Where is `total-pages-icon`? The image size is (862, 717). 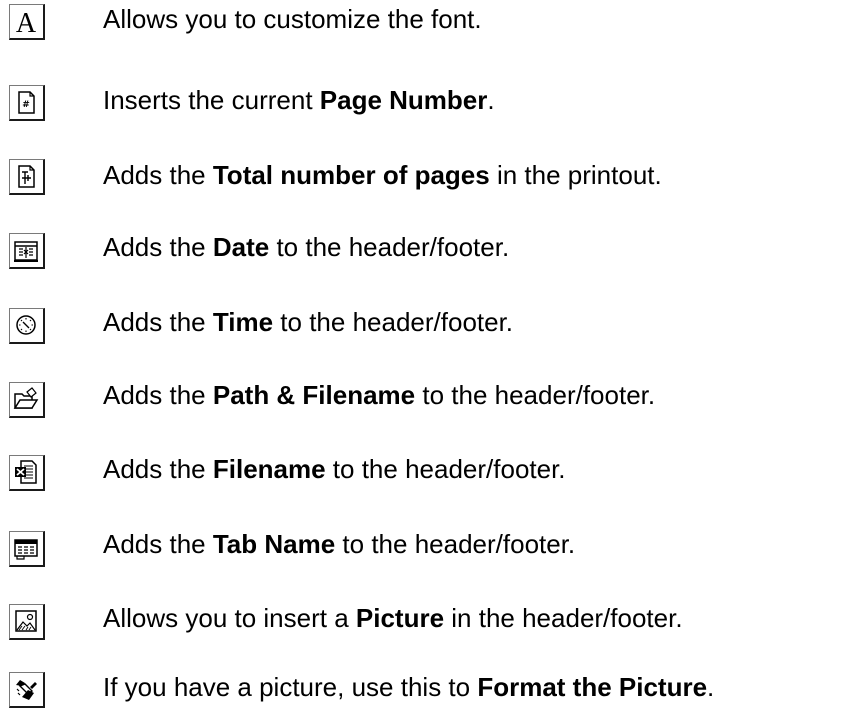 total-pages-icon is located at coordinates (26, 176).